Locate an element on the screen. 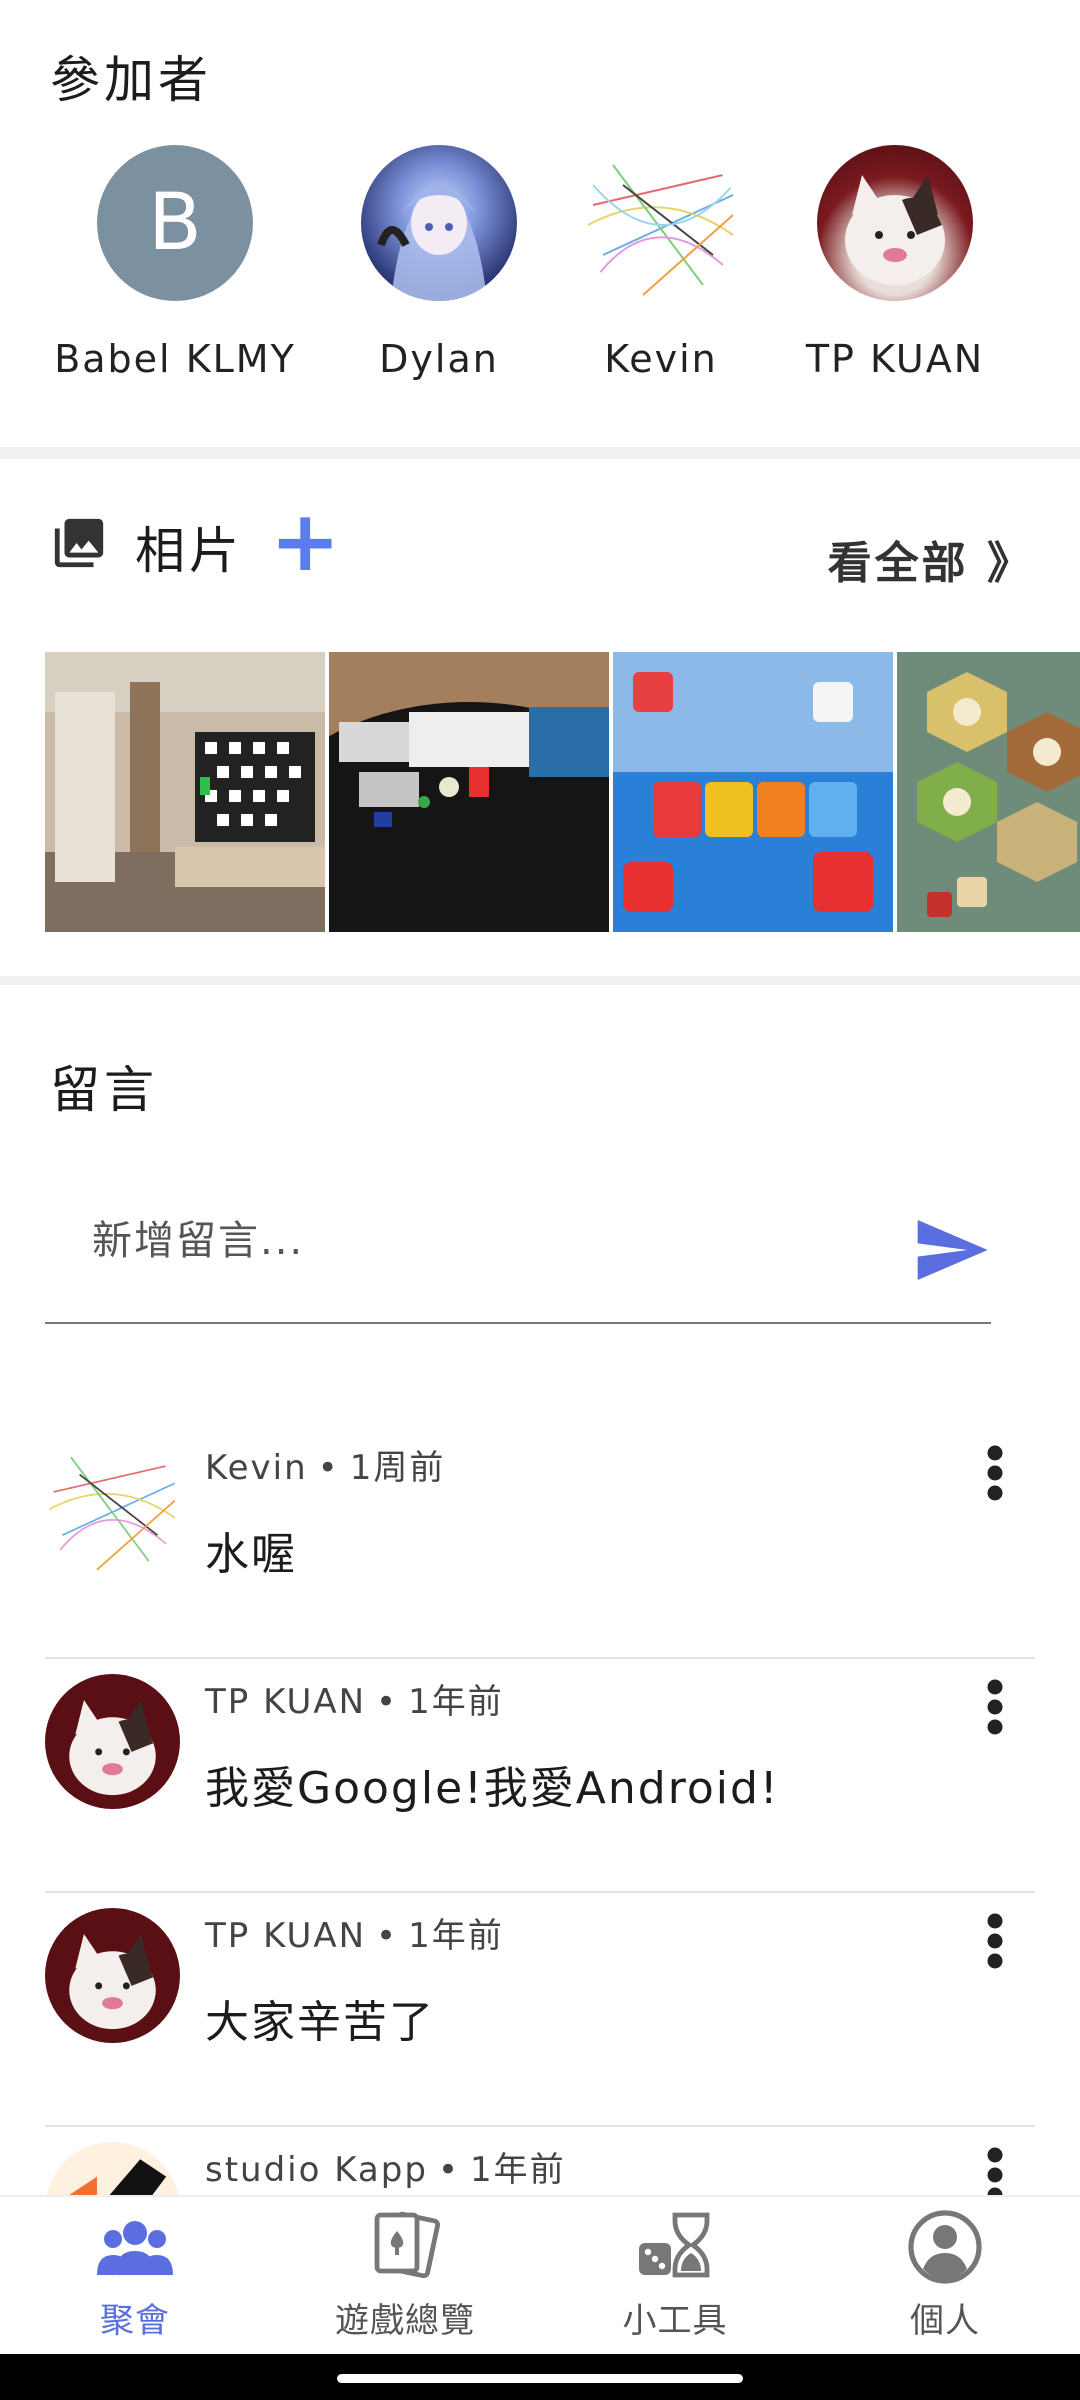  photo-strip is located at coordinates (562, 792).